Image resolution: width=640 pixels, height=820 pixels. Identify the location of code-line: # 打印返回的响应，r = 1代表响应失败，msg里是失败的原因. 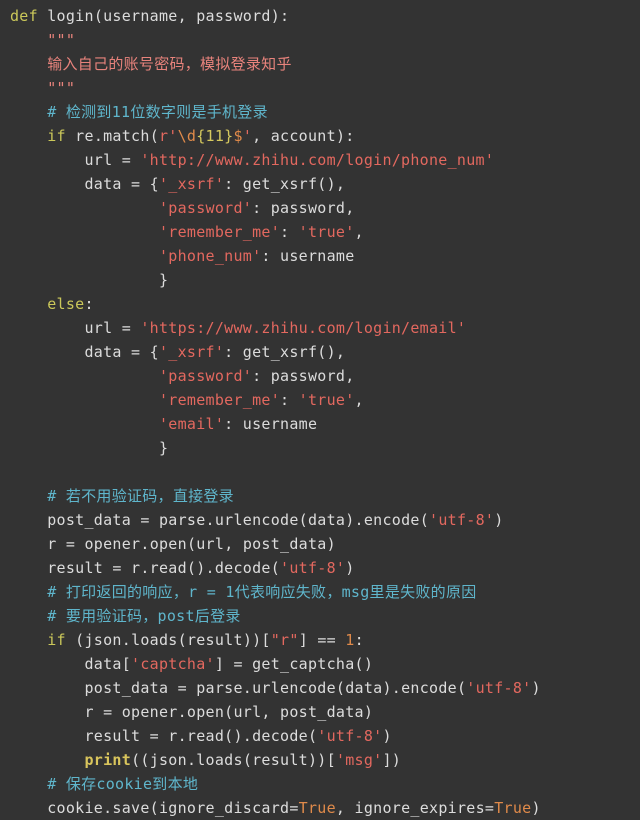
(320, 592).